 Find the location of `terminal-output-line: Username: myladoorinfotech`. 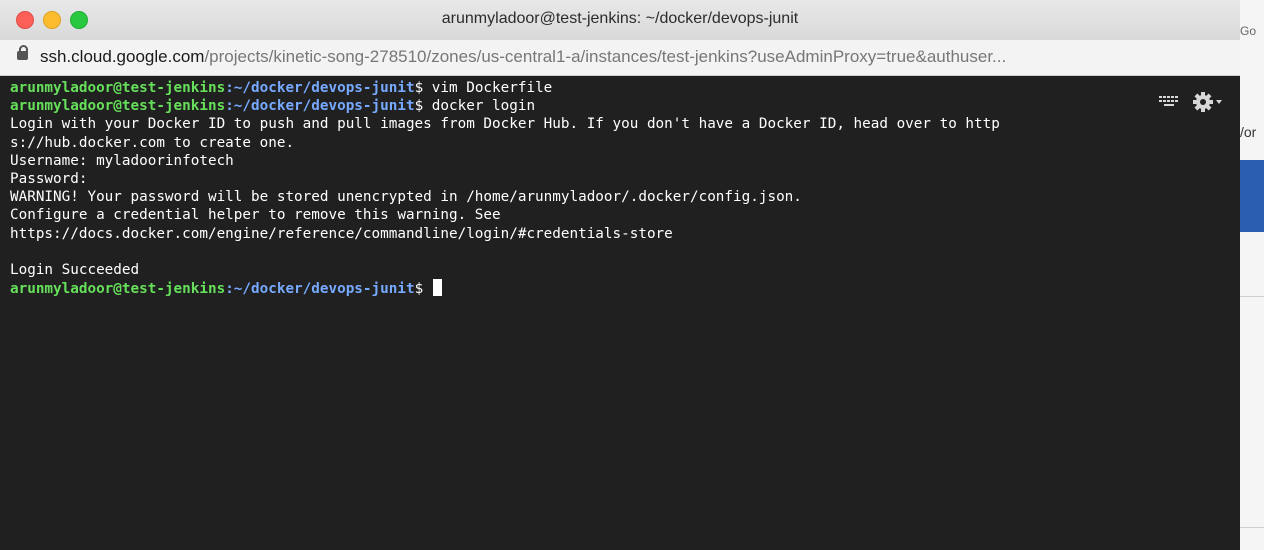

terminal-output-line: Username: myladoorinfotech is located at coordinates (505, 161).